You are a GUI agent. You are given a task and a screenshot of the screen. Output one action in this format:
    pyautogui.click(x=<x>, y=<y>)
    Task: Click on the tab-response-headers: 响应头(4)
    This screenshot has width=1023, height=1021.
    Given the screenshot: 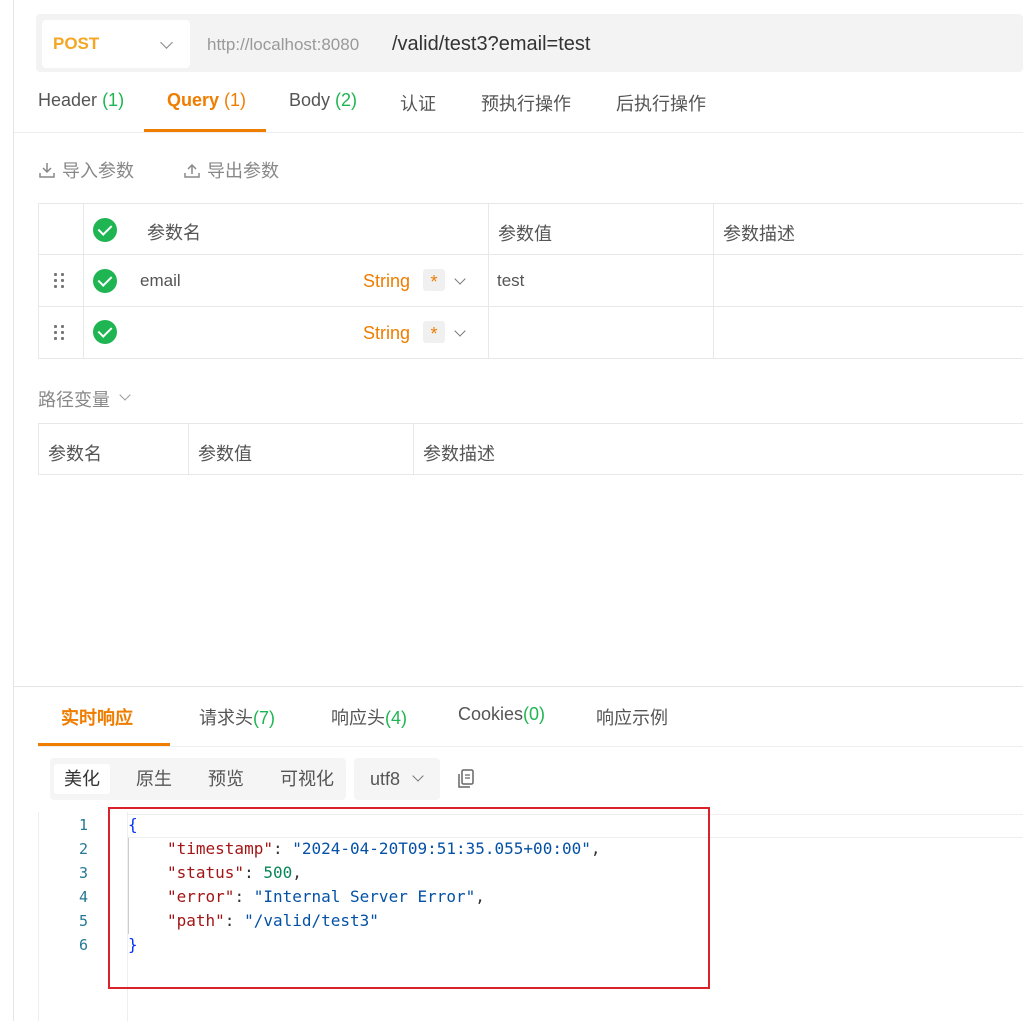 What is the action you would take?
    pyautogui.click(x=369, y=717)
    